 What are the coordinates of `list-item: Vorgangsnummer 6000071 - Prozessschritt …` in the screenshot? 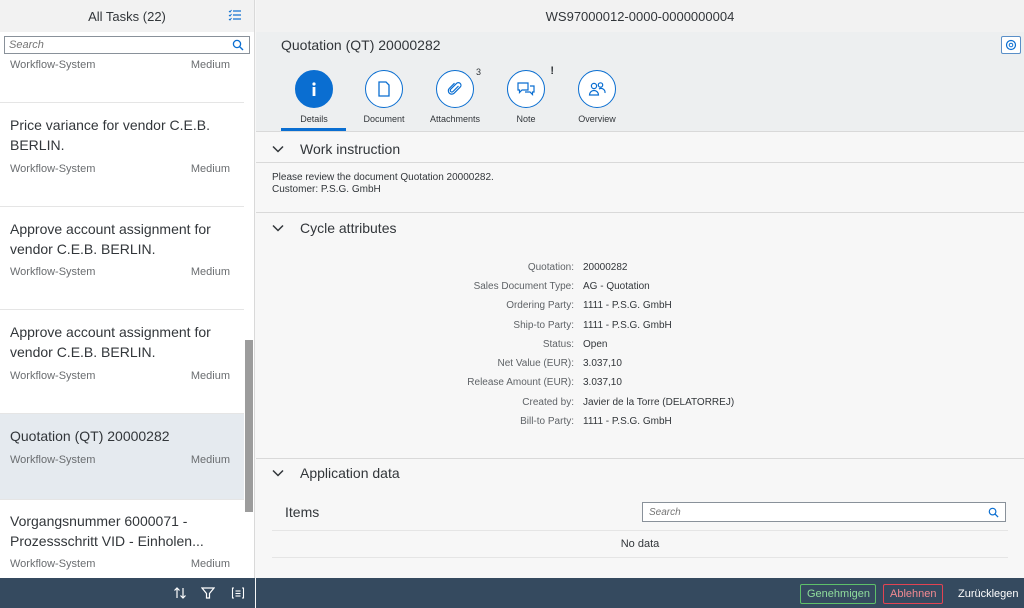 It's located at (122, 539).